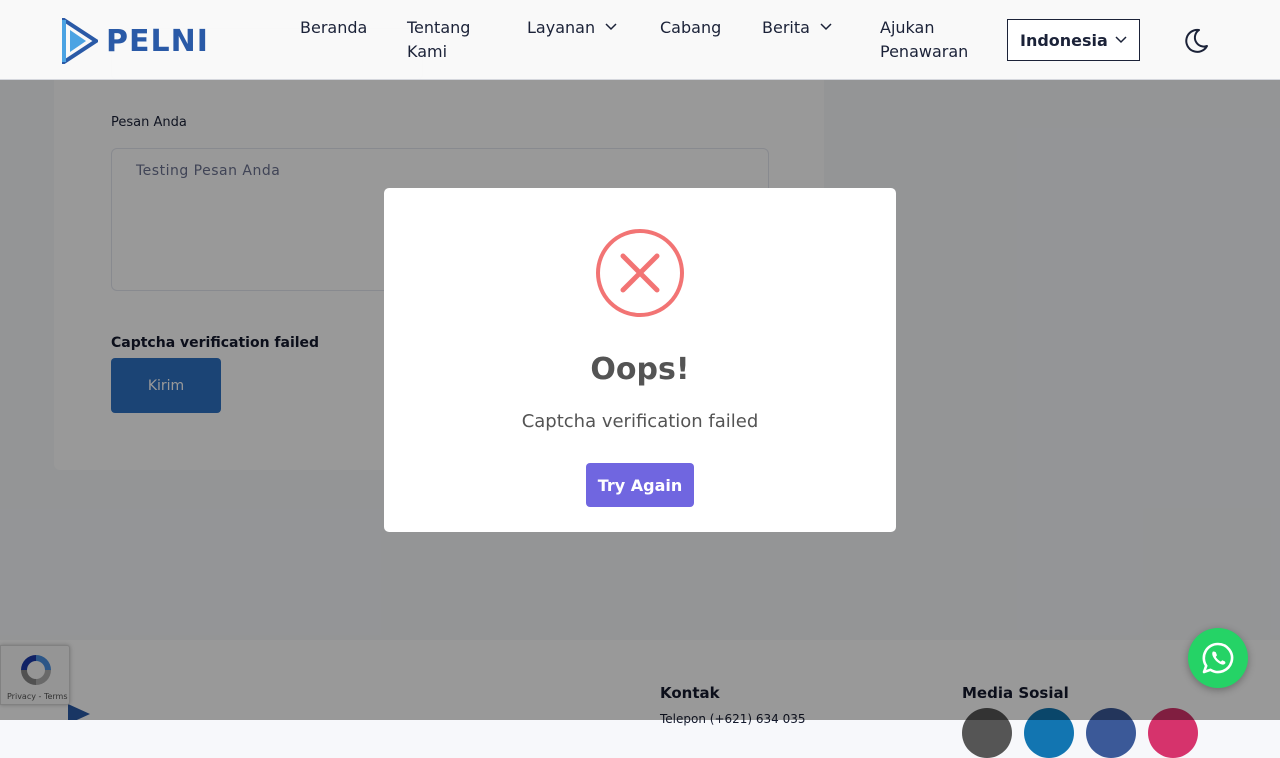 This screenshot has width=1280, height=758. Describe the element at coordinates (786, 27) in the screenshot. I see `nav-berita-label: Berita` at that location.